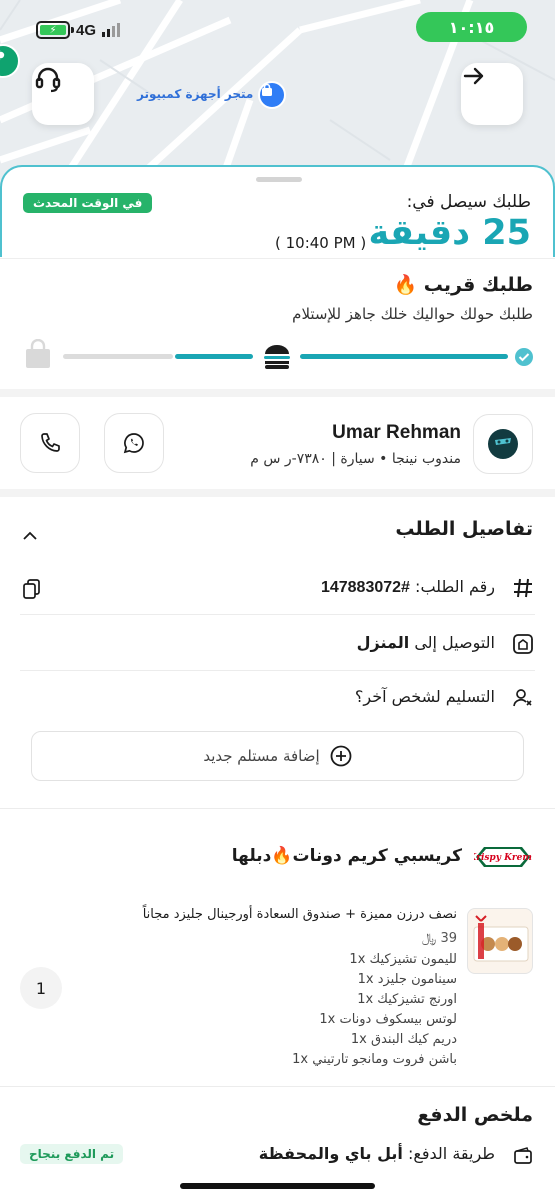  I want to click on check-circle-icon, so click(524, 357).